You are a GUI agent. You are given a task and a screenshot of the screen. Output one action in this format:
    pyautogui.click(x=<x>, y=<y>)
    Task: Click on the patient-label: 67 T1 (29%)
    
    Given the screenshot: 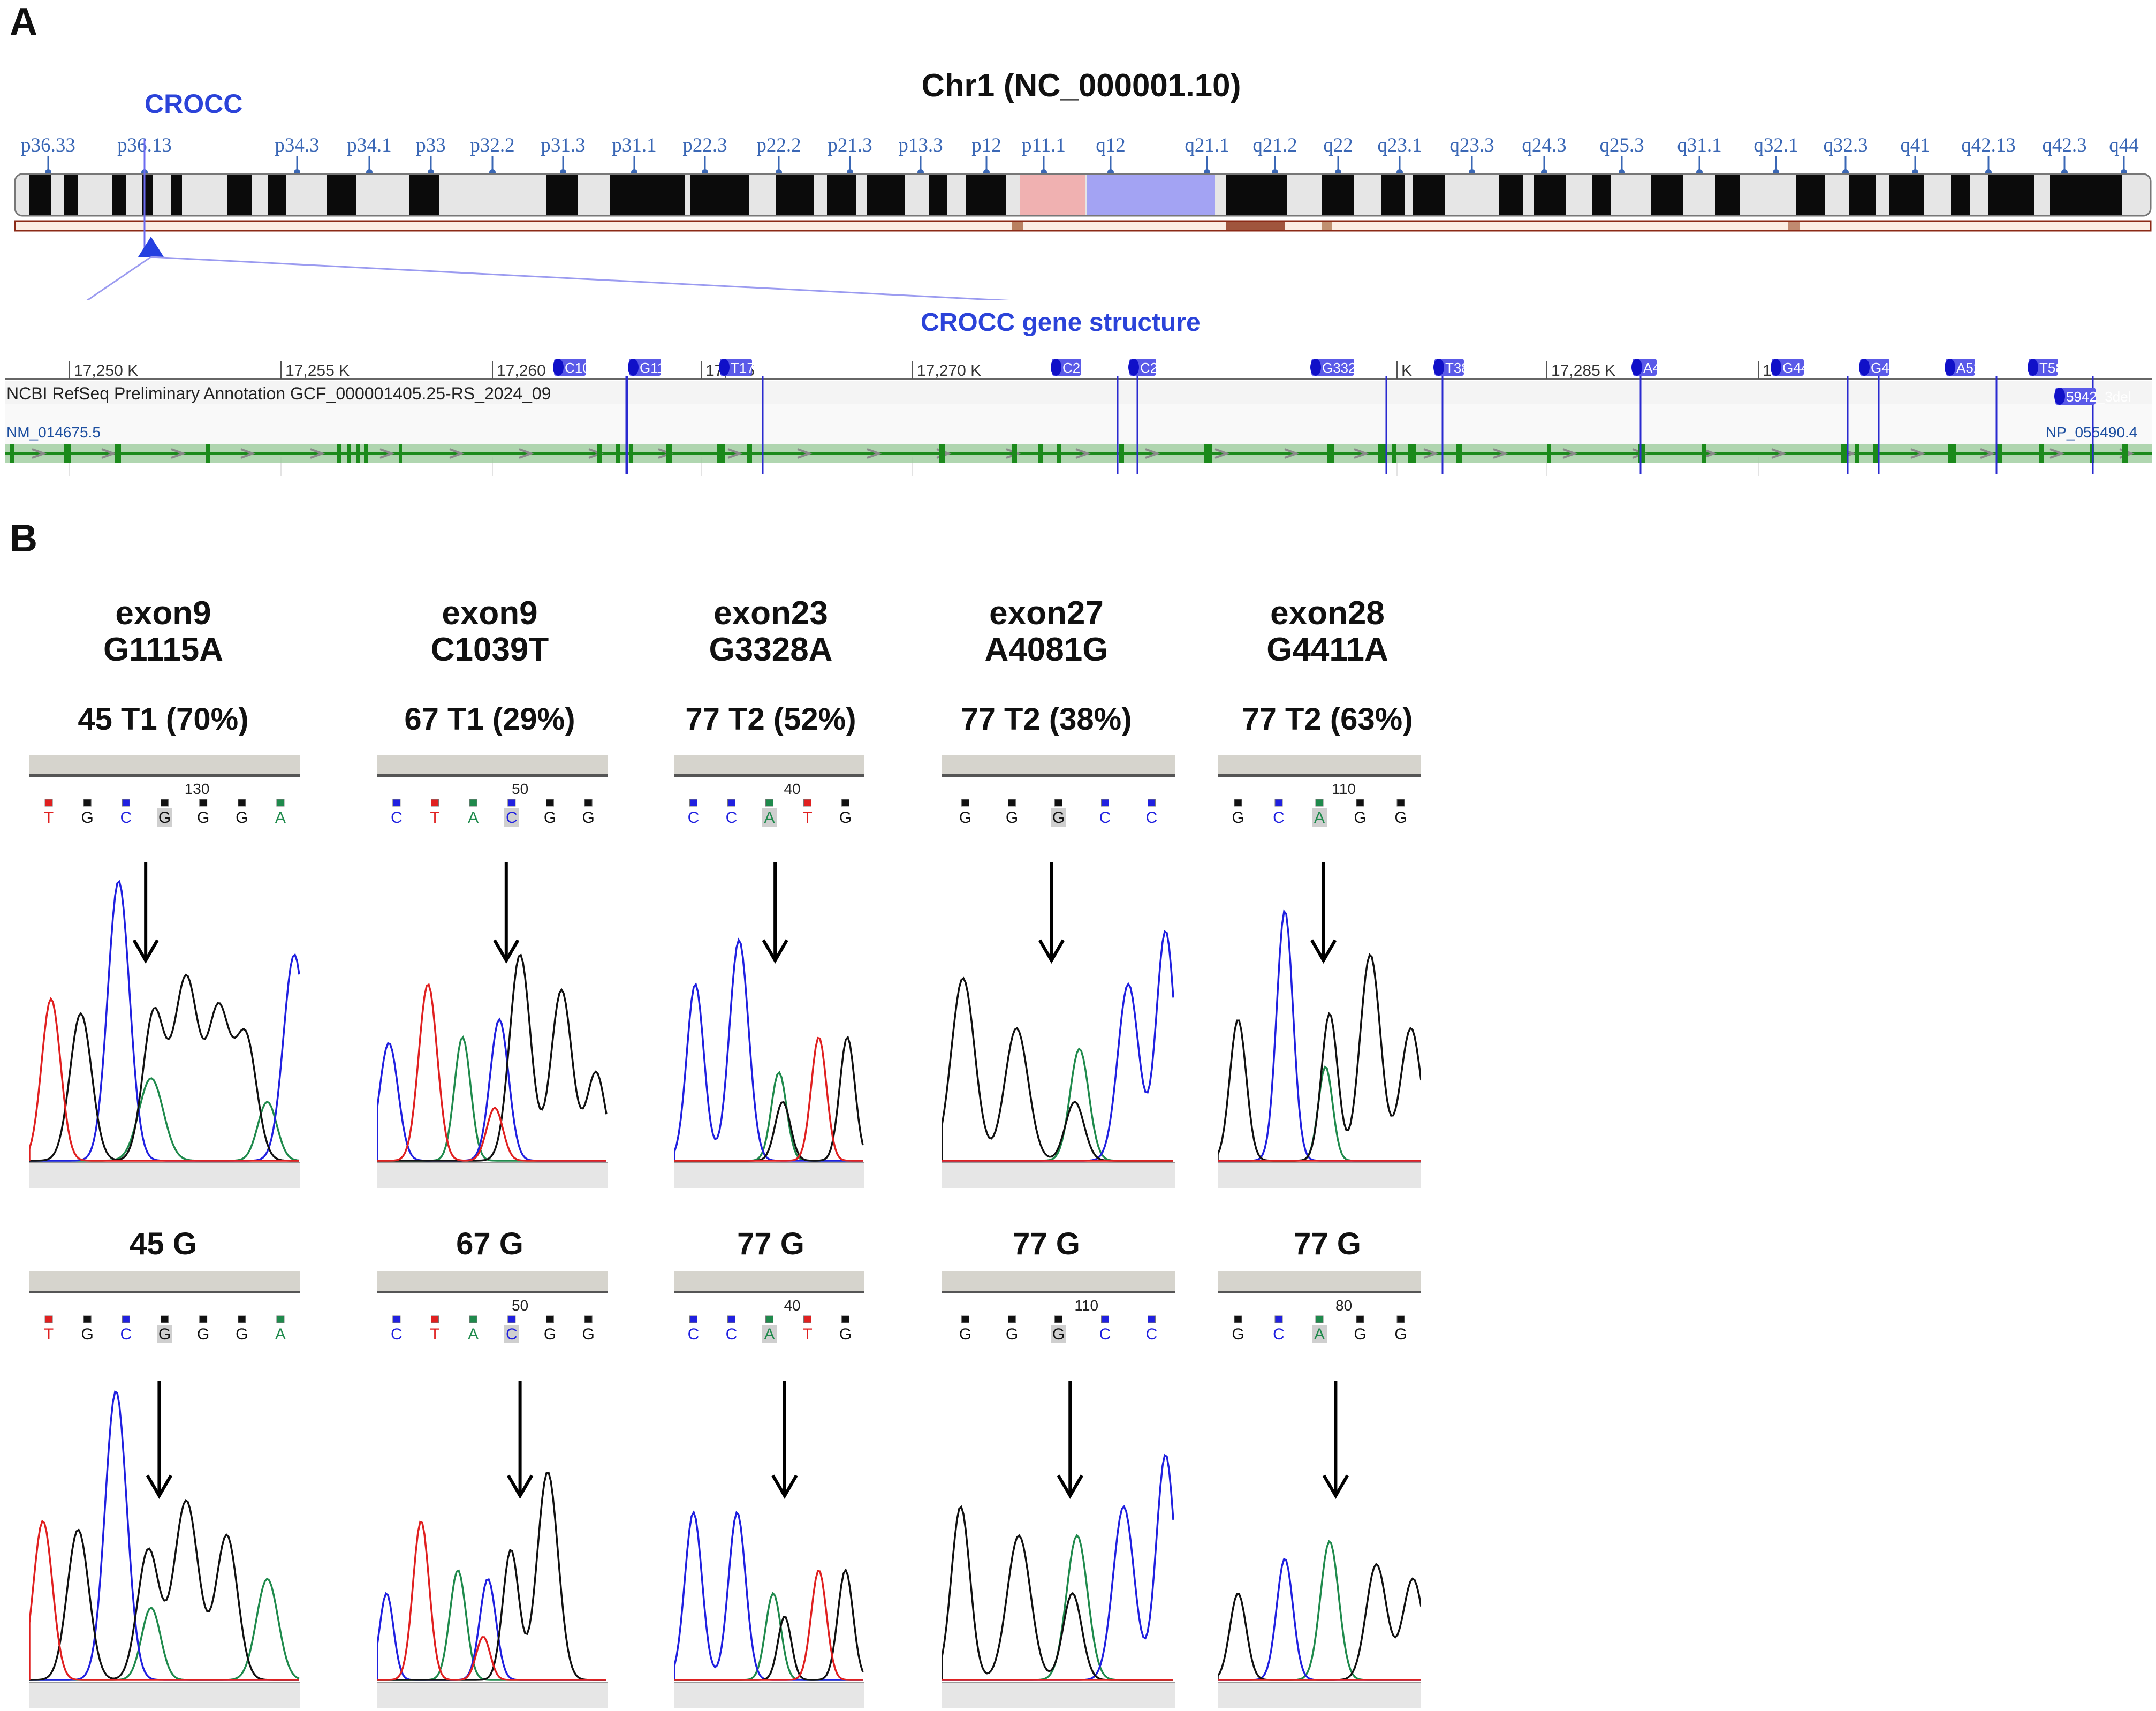 What is the action you would take?
    pyautogui.click(x=489, y=719)
    